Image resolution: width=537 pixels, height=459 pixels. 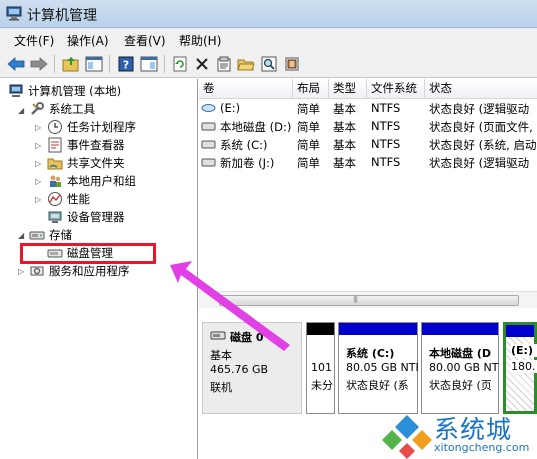 What do you see at coordinates (62, 16) in the screenshot?
I see `window-title: 计算机管理` at bounding box center [62, 16].